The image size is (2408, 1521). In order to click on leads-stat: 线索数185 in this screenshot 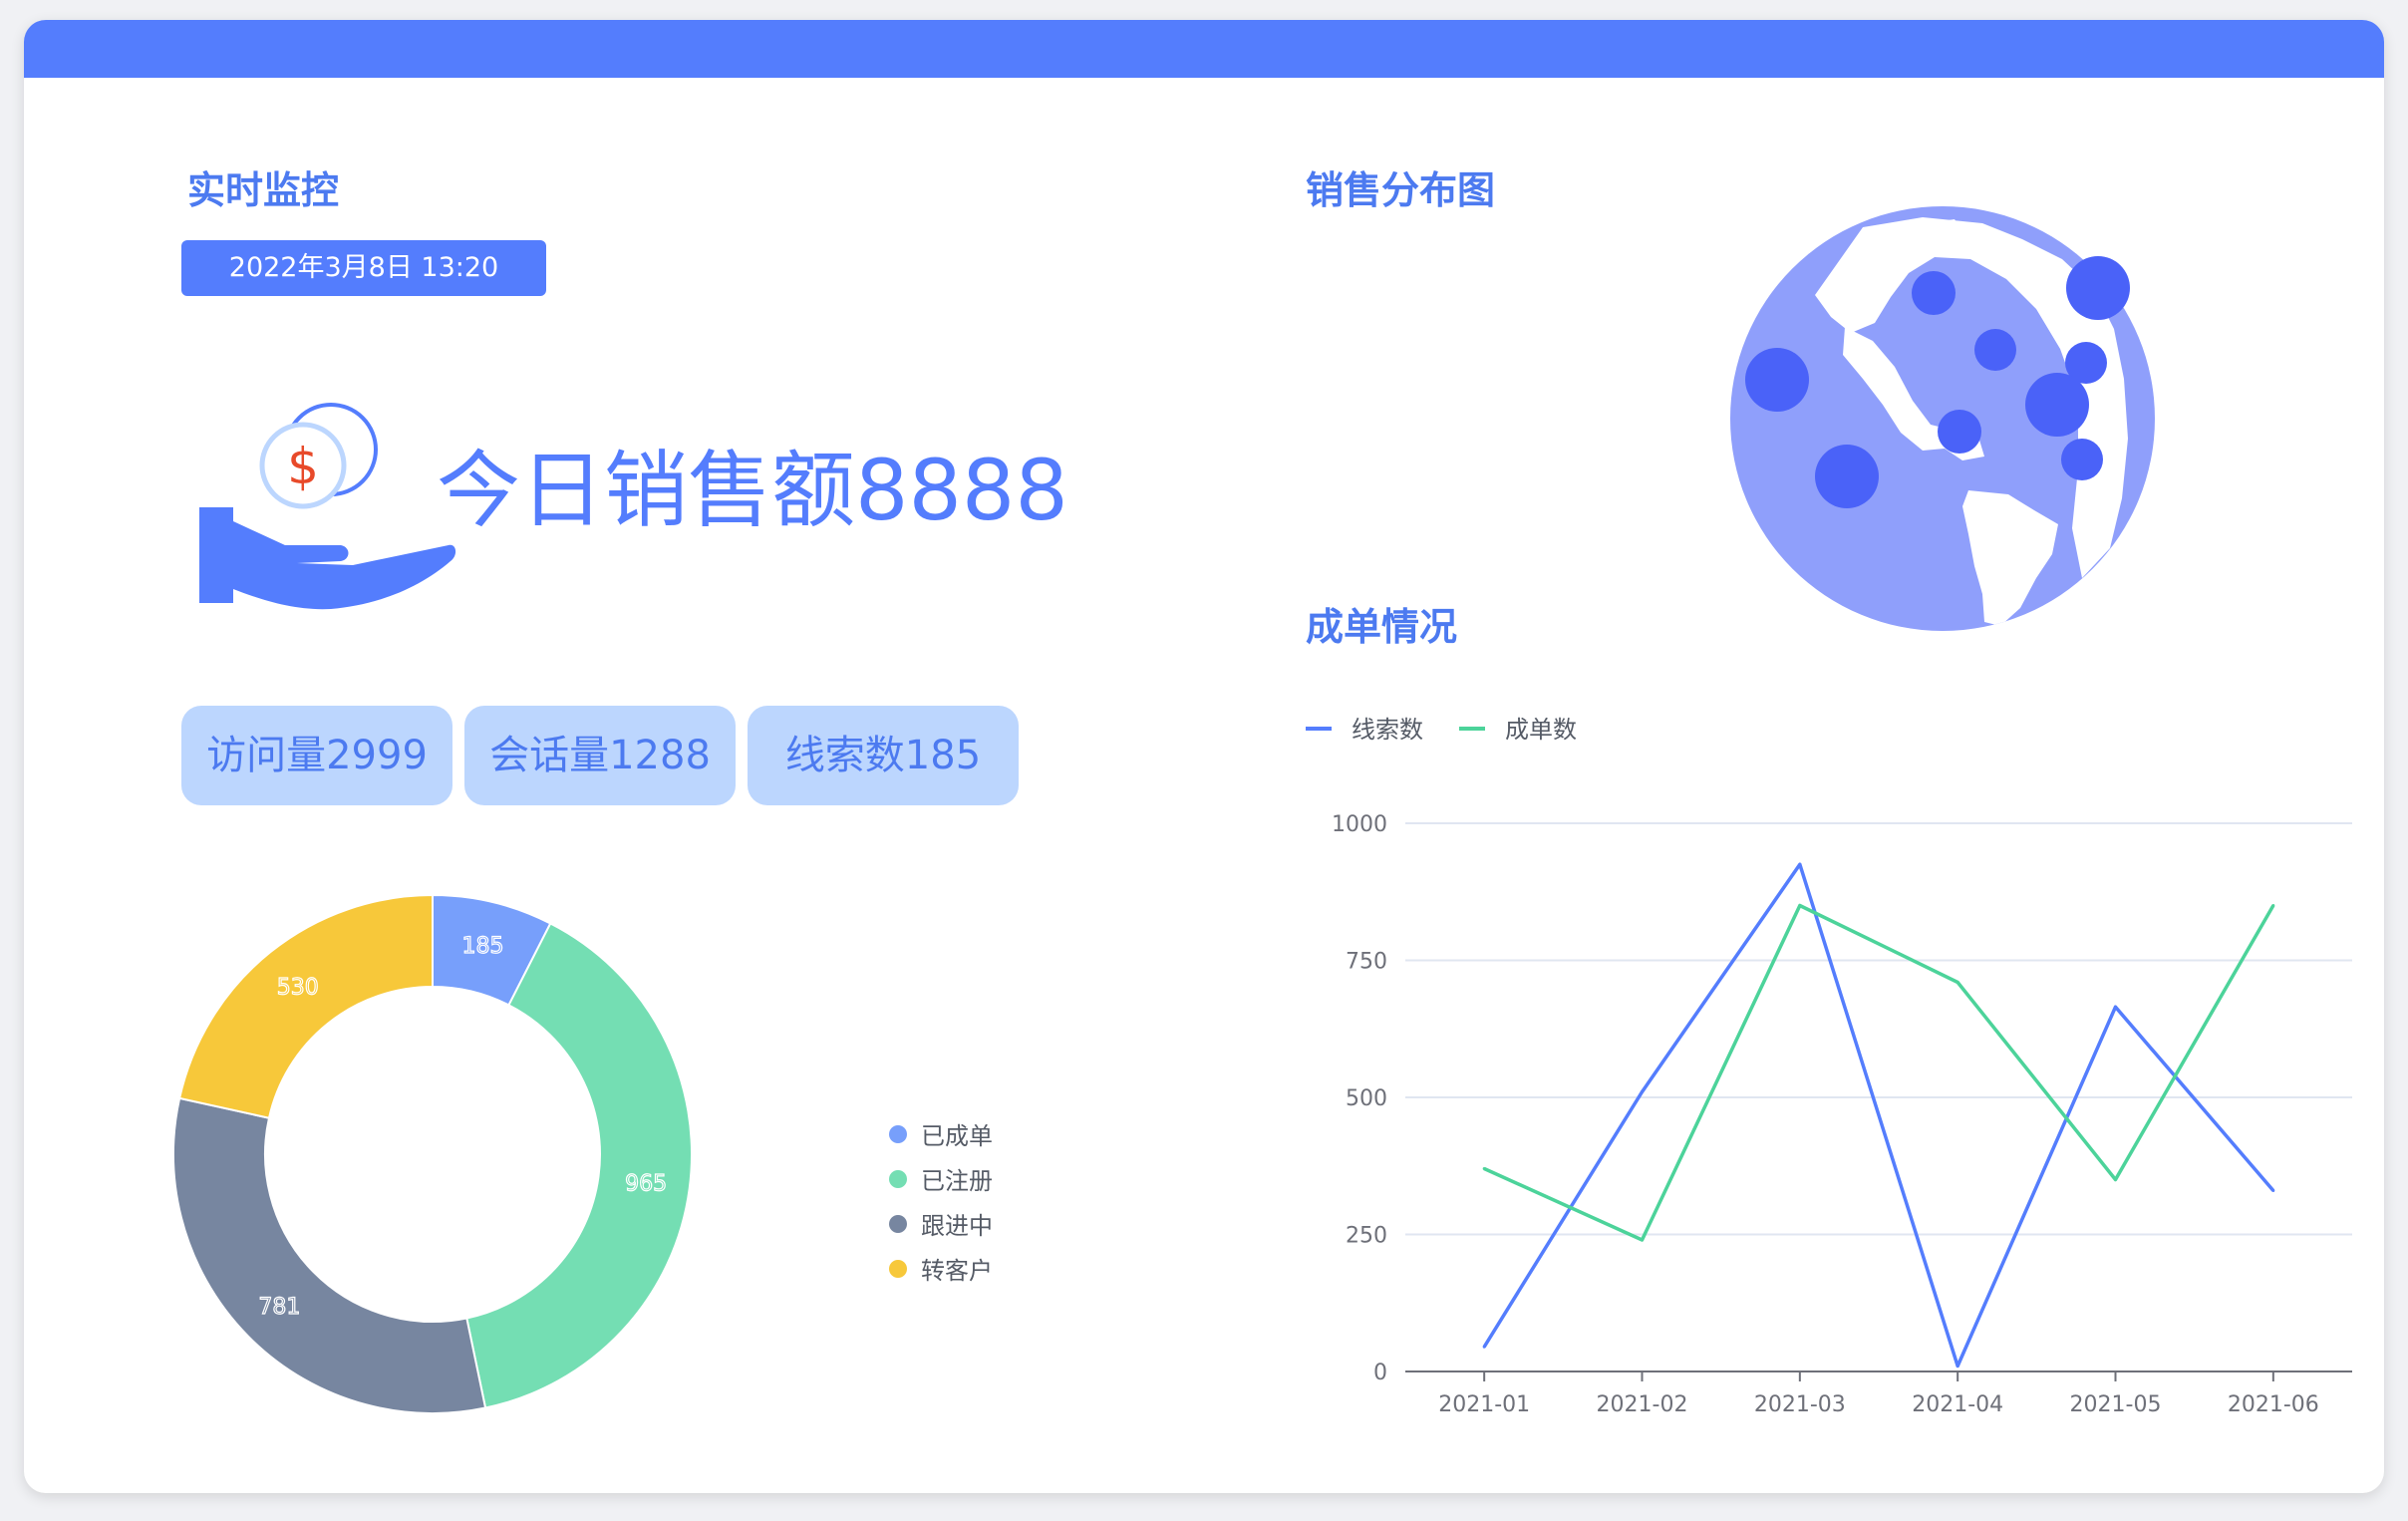, I will do `click(883, 756)`.